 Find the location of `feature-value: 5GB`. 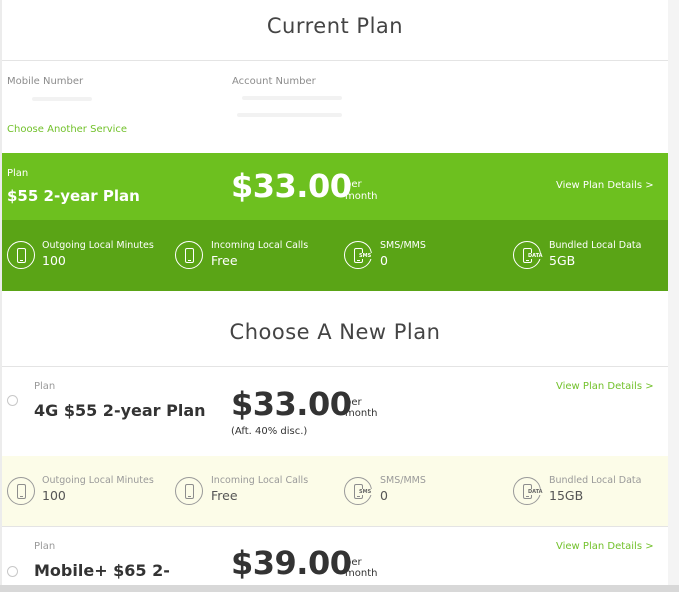

feature-value: 5GB is located at coordinates (562, 260).